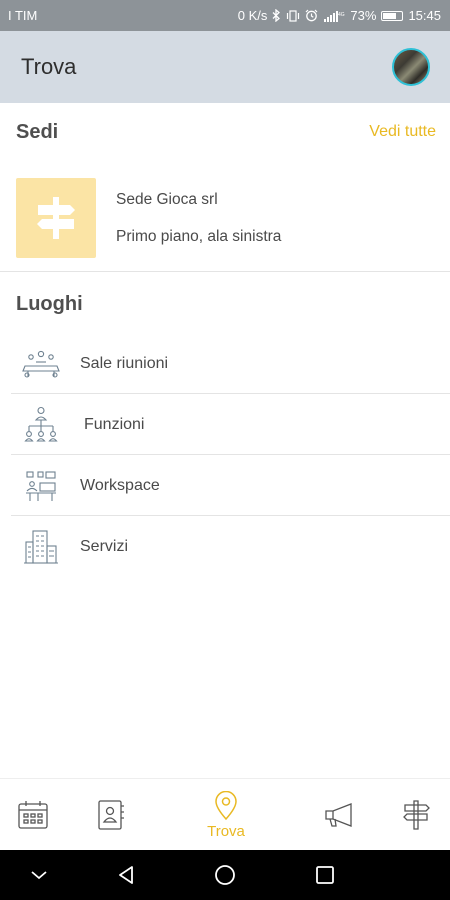 The image size is (450, 900). What do you see at coordinates (225, 304) in the screenshot?
I see `luoghi-header: Luoghi` at bounding box center [225, 304].